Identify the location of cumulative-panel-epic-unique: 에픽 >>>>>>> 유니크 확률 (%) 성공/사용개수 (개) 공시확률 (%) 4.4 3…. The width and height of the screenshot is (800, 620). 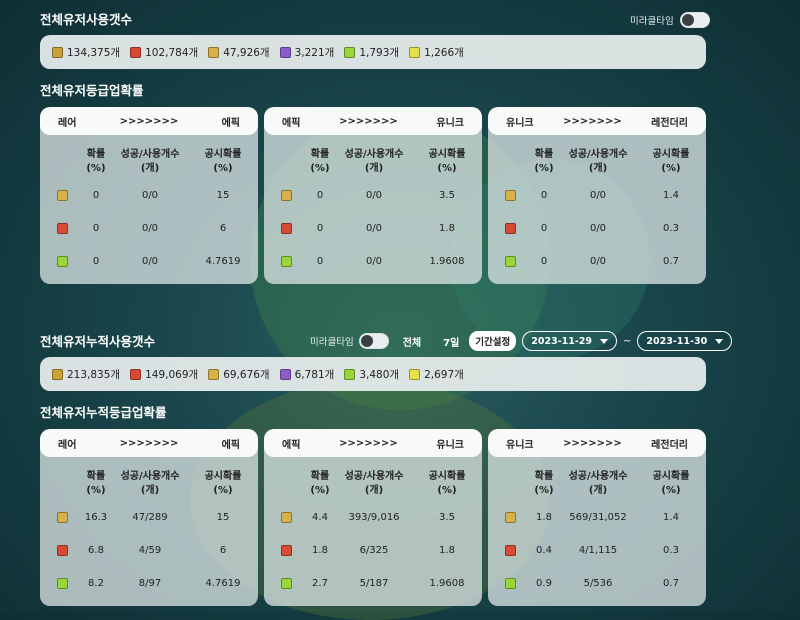
(373, 517).